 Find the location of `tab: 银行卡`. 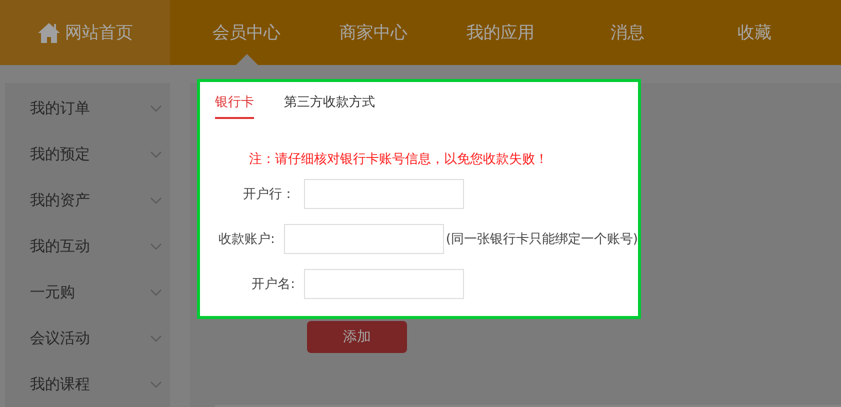

tab: 银行卡 is located at coordinates (234, 106).